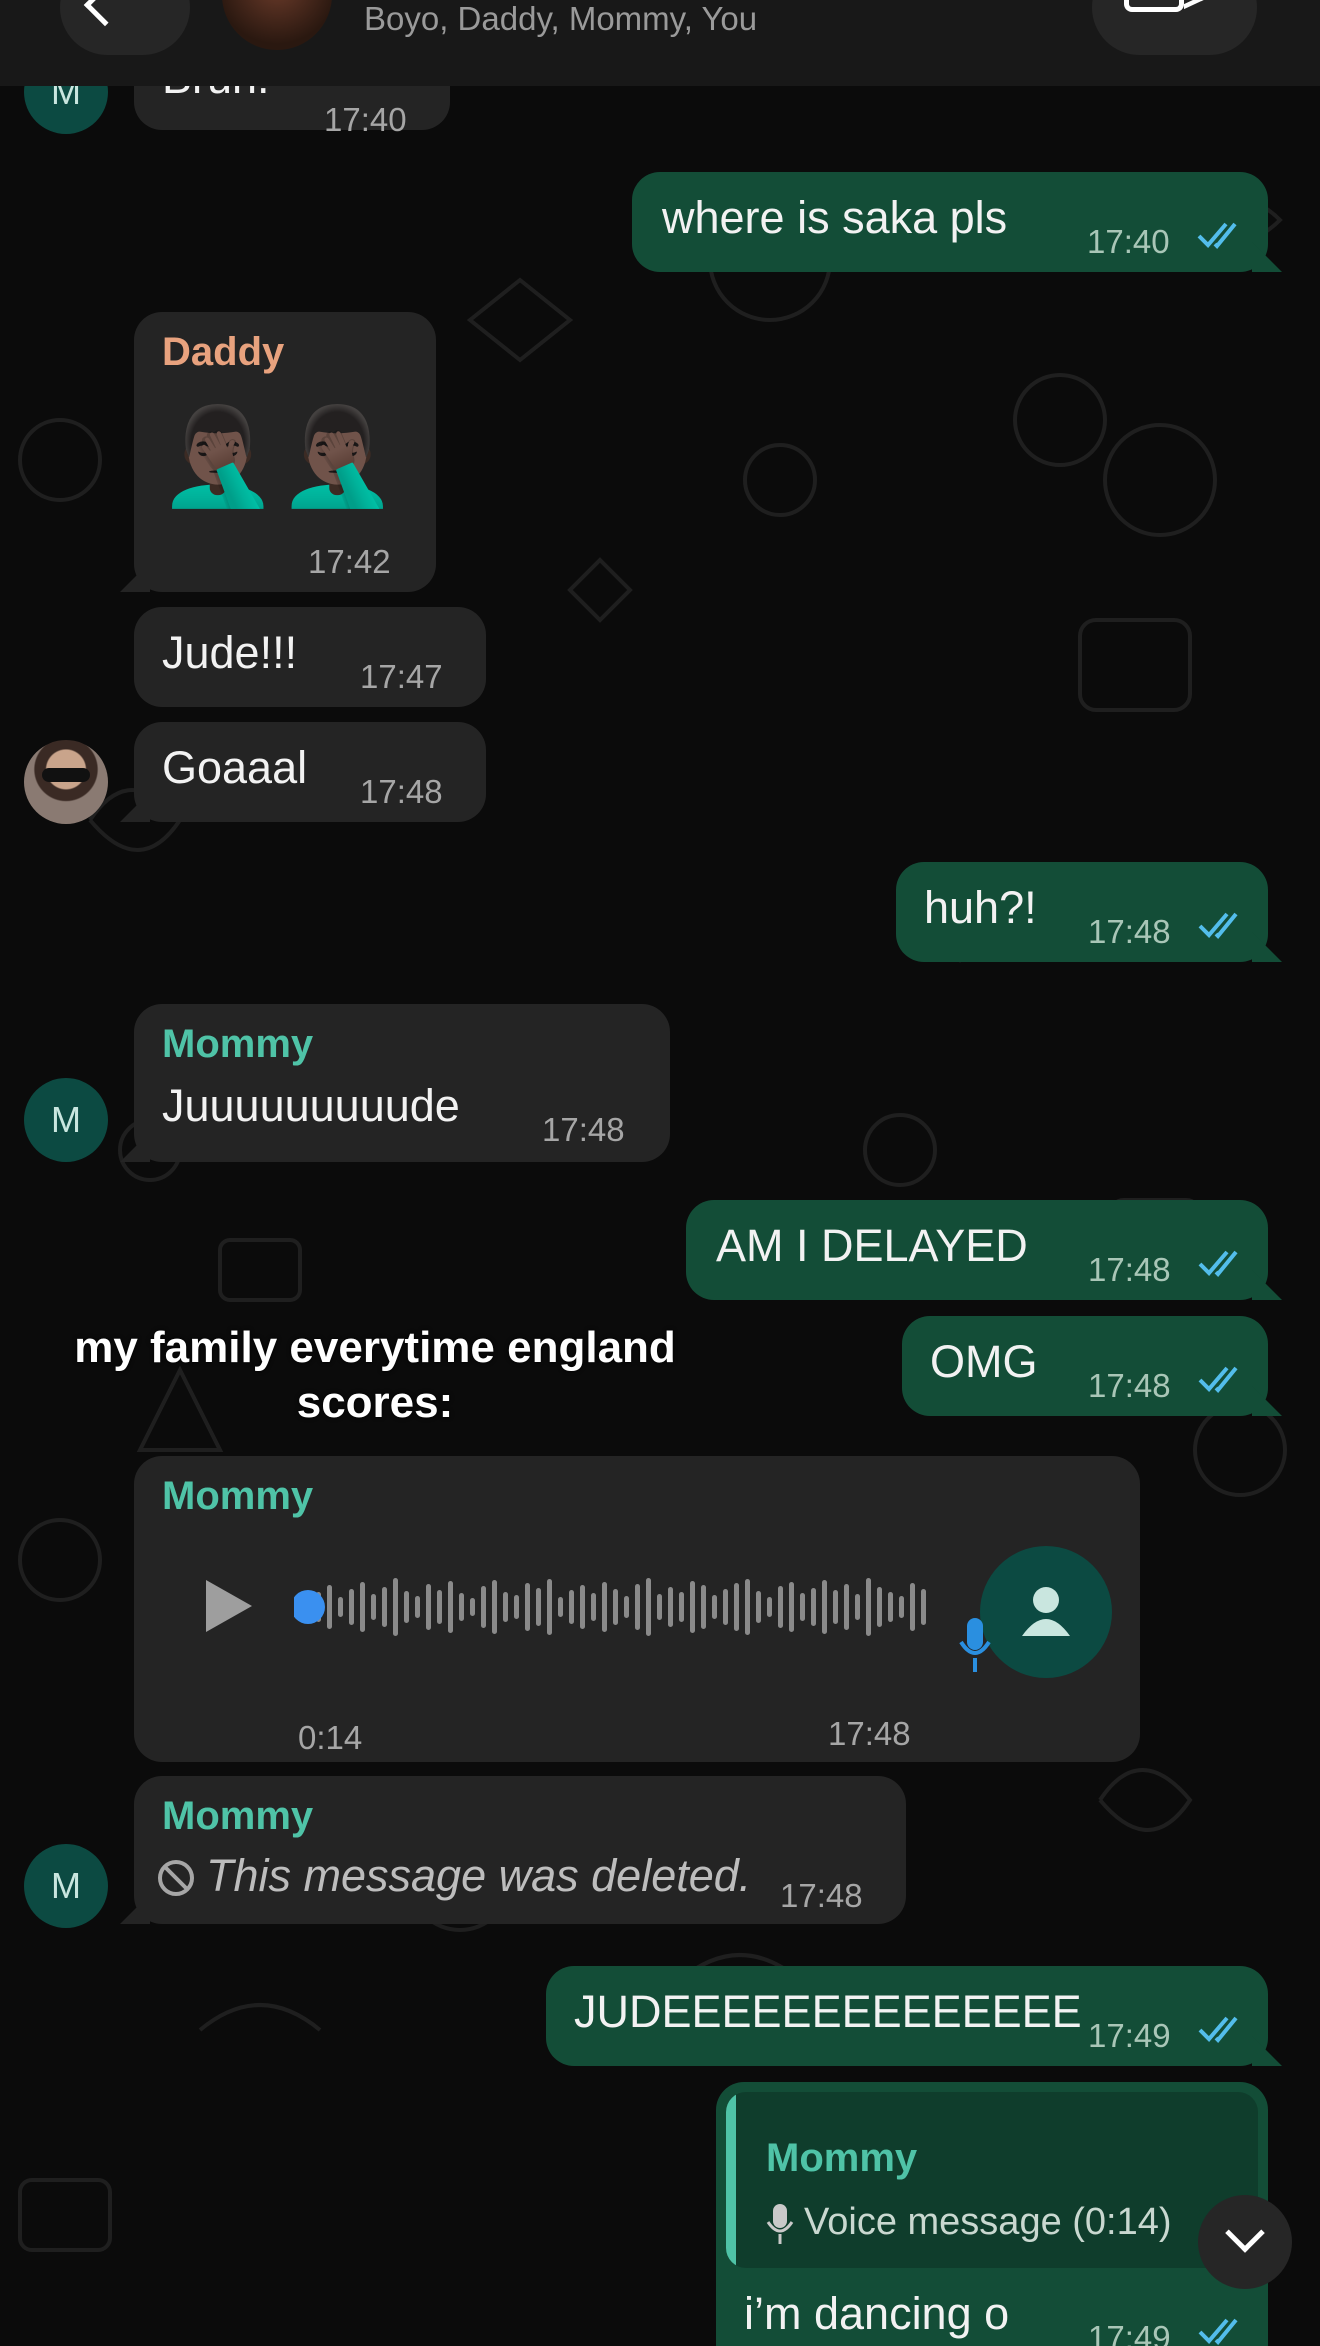  Describe the element at coordinates (1154, 6) in the screenshot. I see `video-camera-icon` at that location.